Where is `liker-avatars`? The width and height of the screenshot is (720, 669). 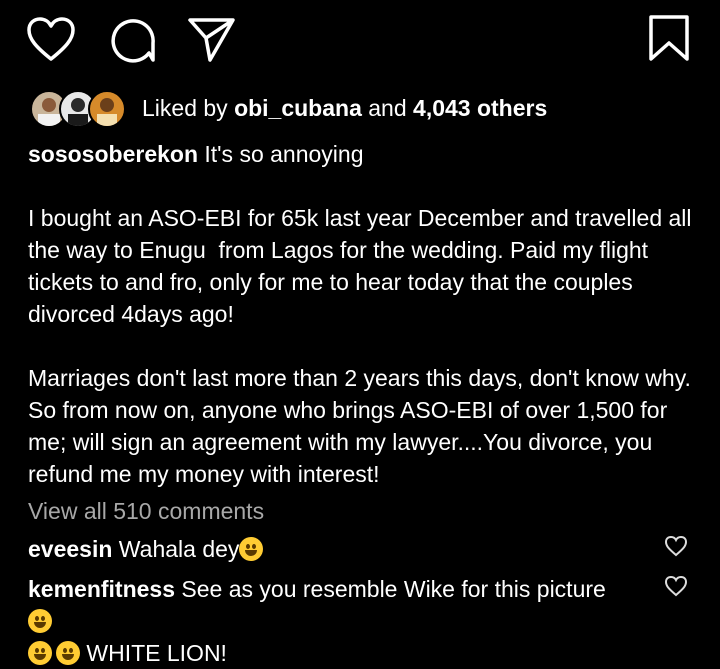
liker-avatars is located at coordinates (79, 108).